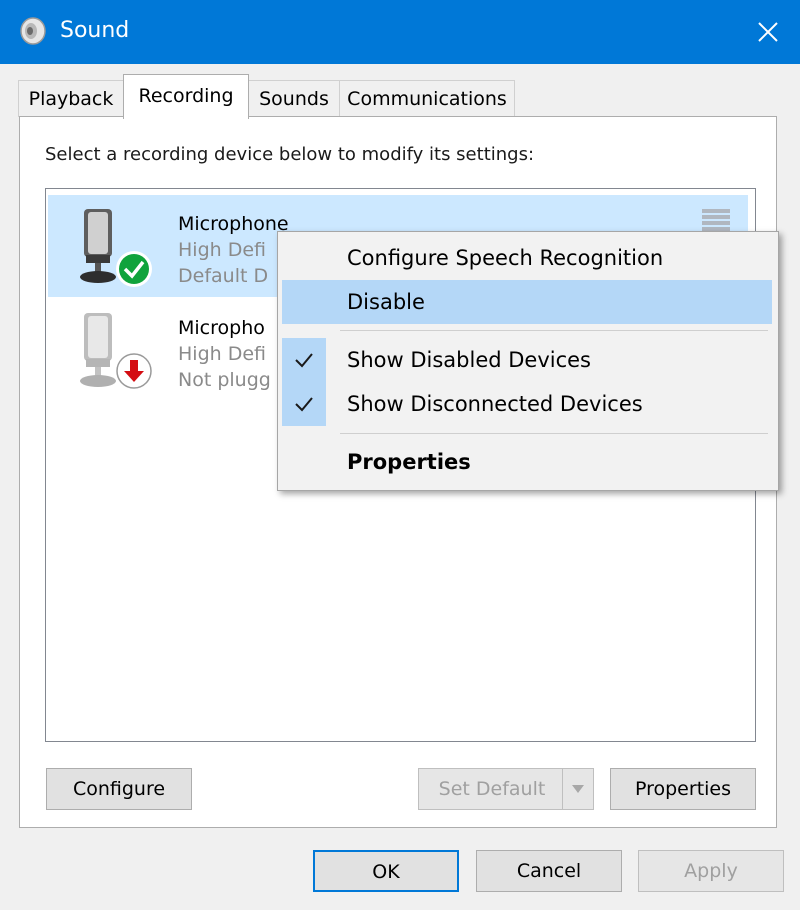  What do you see at coordinates (495, 404) in the screenshot?
I see `menu-item-label: Show Disconnected Devices` at bounding box center [495, 404].